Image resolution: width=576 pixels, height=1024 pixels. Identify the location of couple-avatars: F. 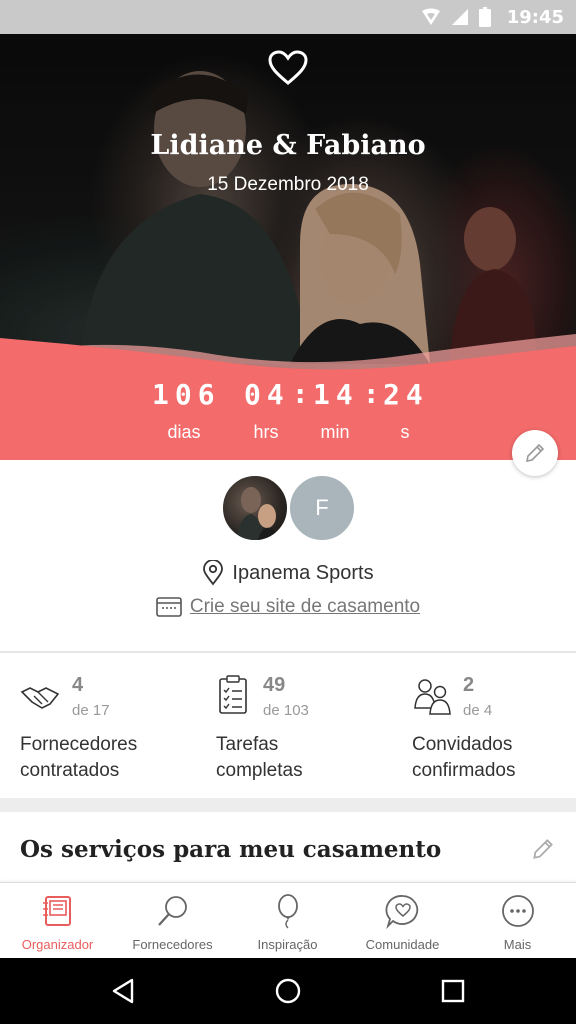
(288, 509).